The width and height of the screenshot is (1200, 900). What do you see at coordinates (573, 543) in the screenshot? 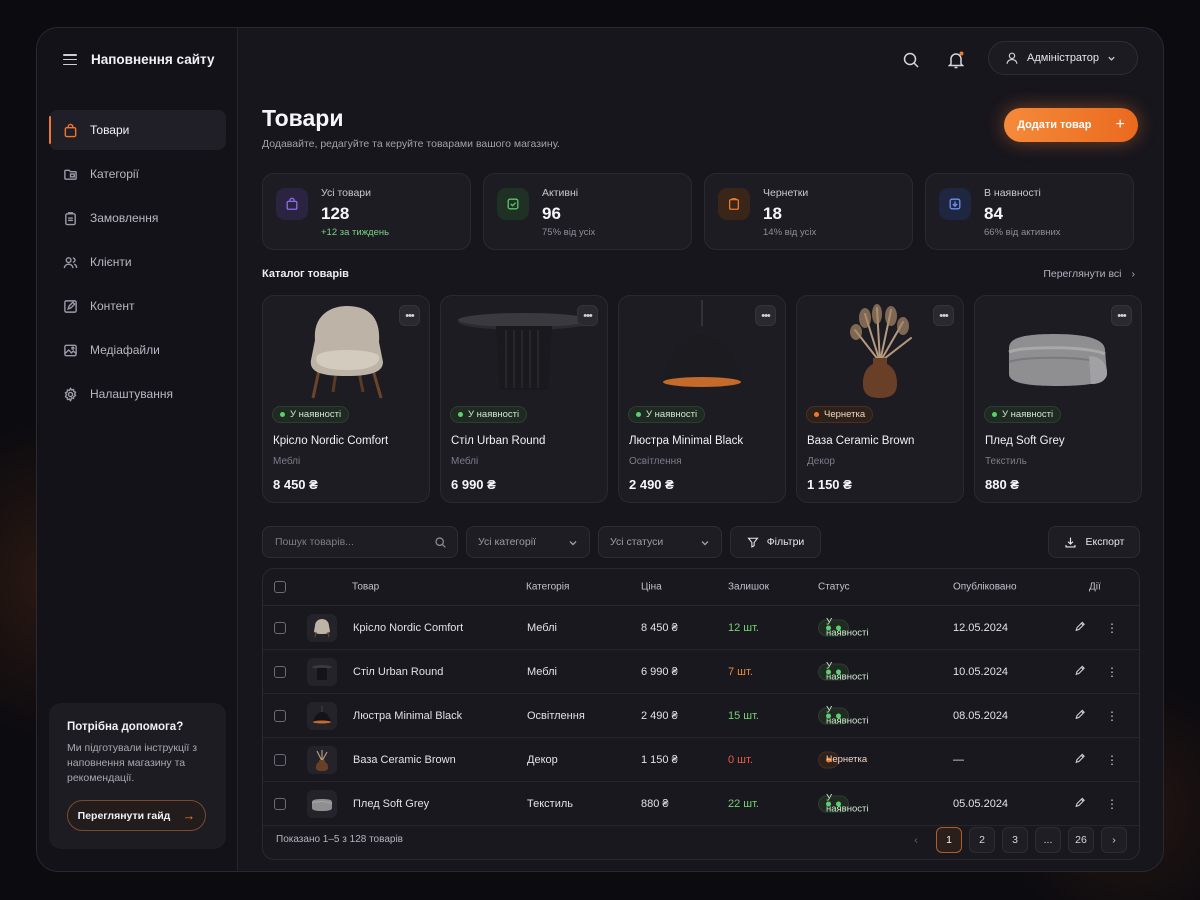
I see `chevron-down-icon` at bounding box center [573, 543].